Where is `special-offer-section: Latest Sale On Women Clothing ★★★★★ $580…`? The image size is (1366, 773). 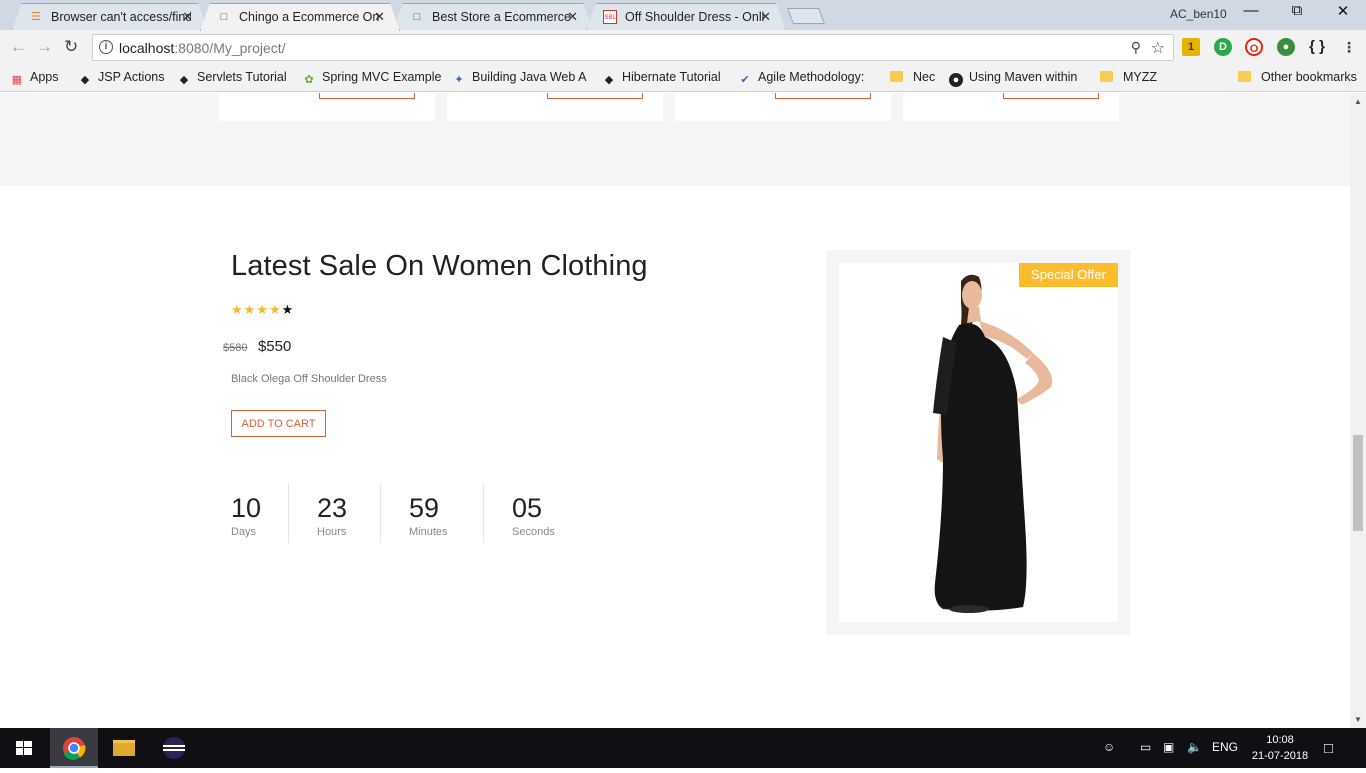
special-offer-section: Latest Sale On Women Clothing ★★★★★ $580… is located at coordinates (435, 343).